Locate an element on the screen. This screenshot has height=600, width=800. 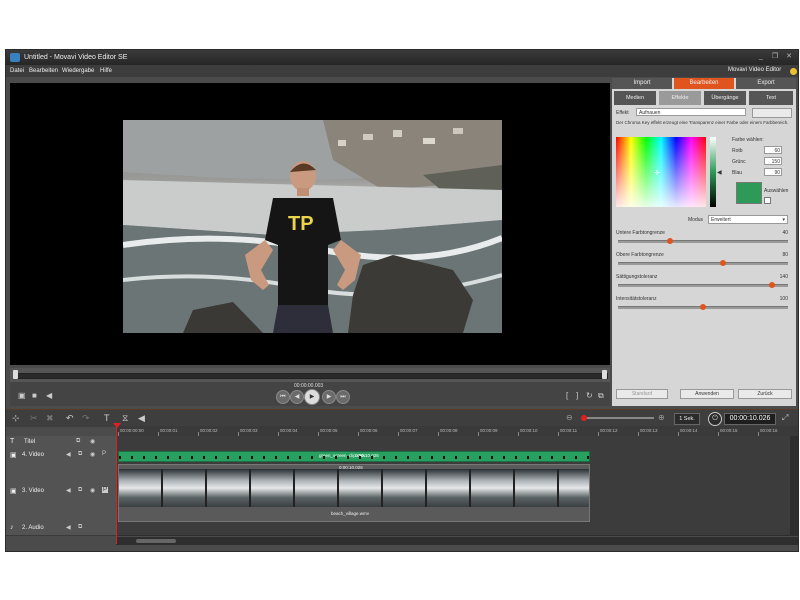
split-icon: ⊹ is located at coordinates (16, 418).